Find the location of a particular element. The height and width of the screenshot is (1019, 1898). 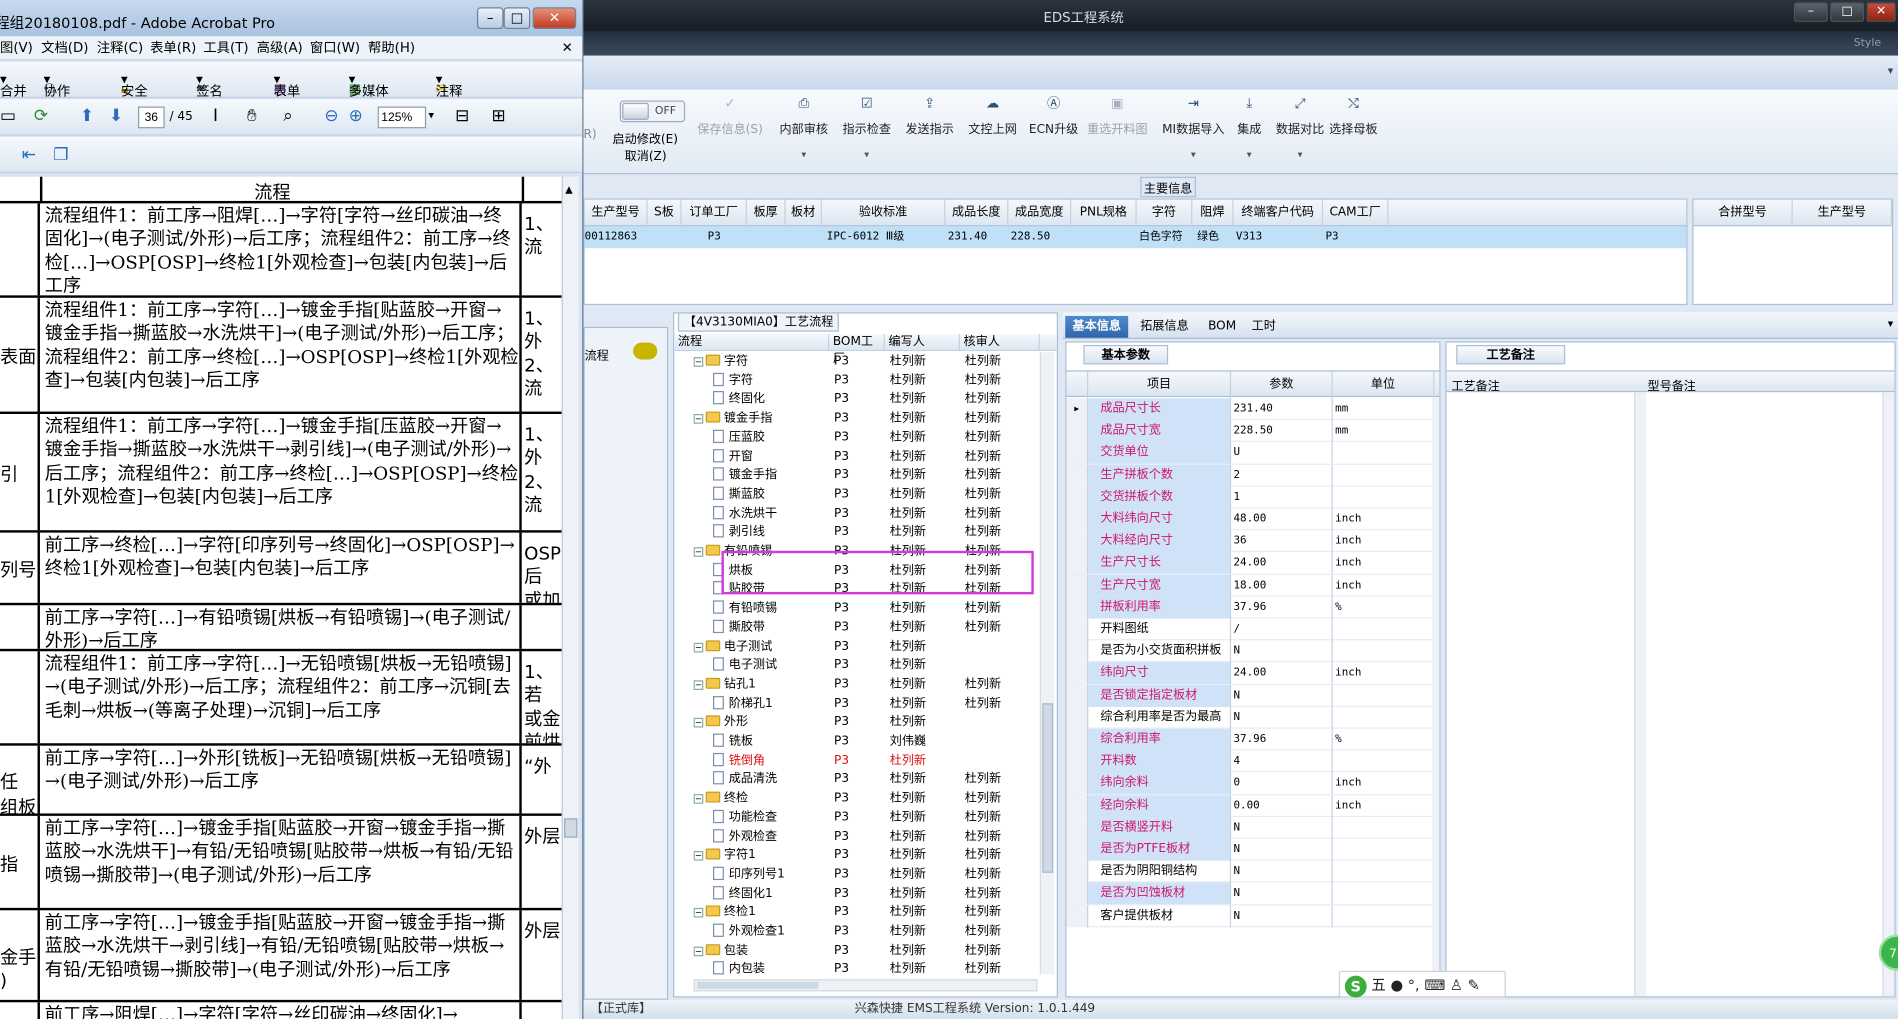

tree-row: − 包装 P3 杜列新 杜列新 is located at coordinates (855, 950).